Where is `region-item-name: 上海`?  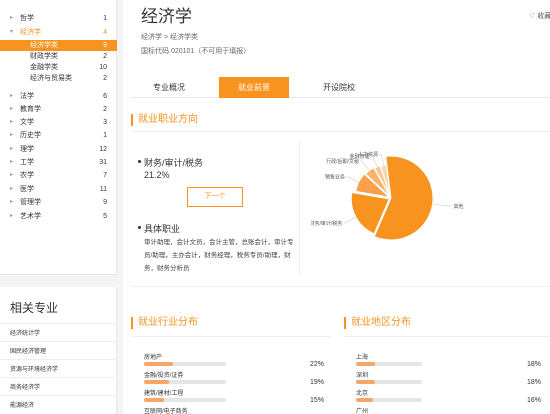
region-item-name: 上海 is located at coordinates (362, 358).